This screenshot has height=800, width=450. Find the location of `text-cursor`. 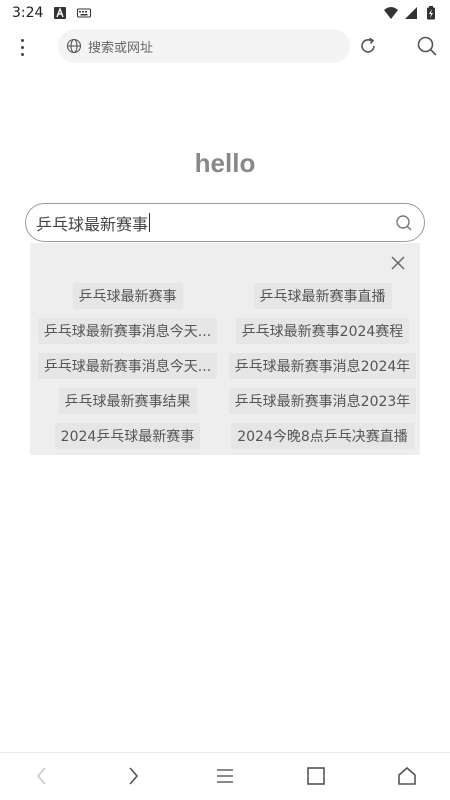

text-cursor is located at coordinates (150, 222).